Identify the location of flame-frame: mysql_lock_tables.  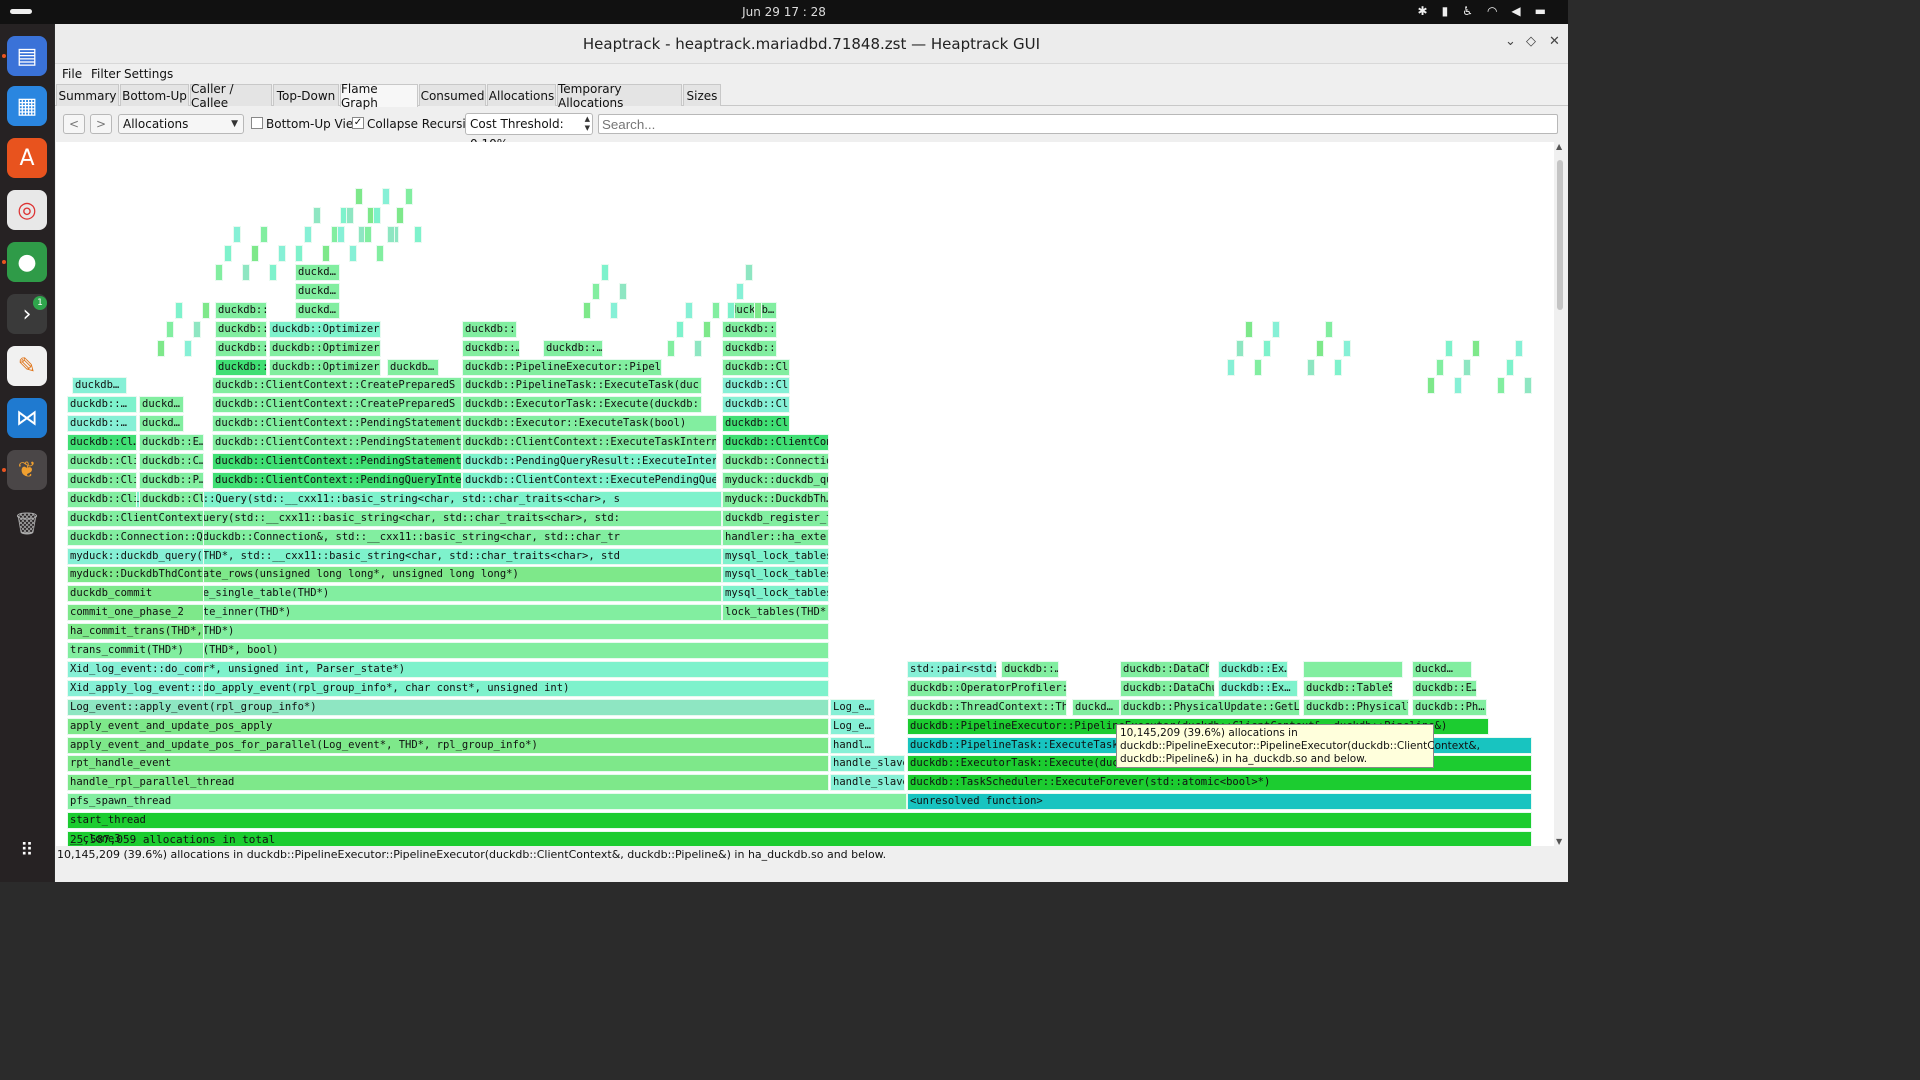
(775, 556).